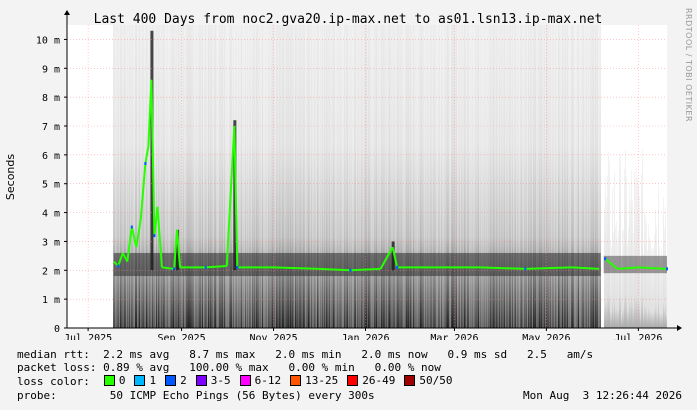  I want to click on loss-color-swatch, so click(201, 380).